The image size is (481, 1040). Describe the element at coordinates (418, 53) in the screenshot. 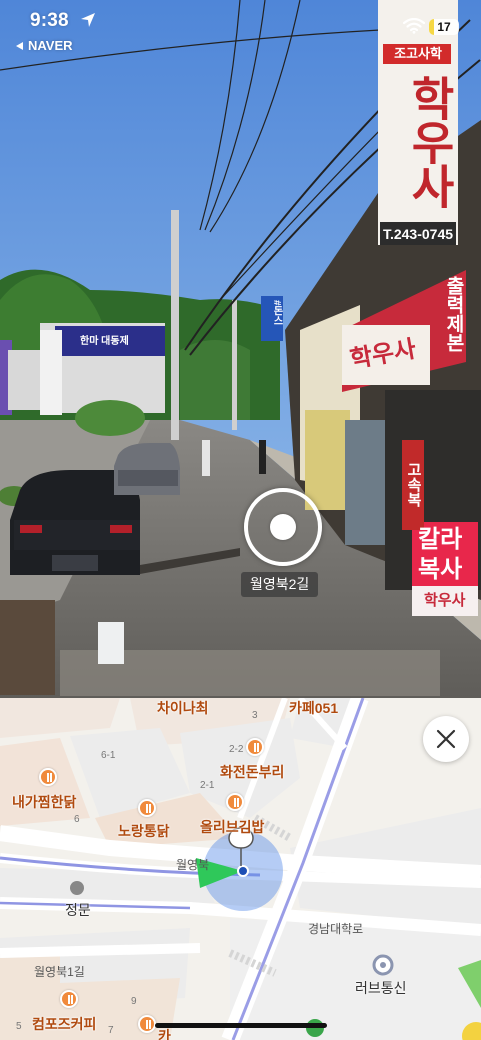

I see `shop-sign-top: 조고사학` at that location.